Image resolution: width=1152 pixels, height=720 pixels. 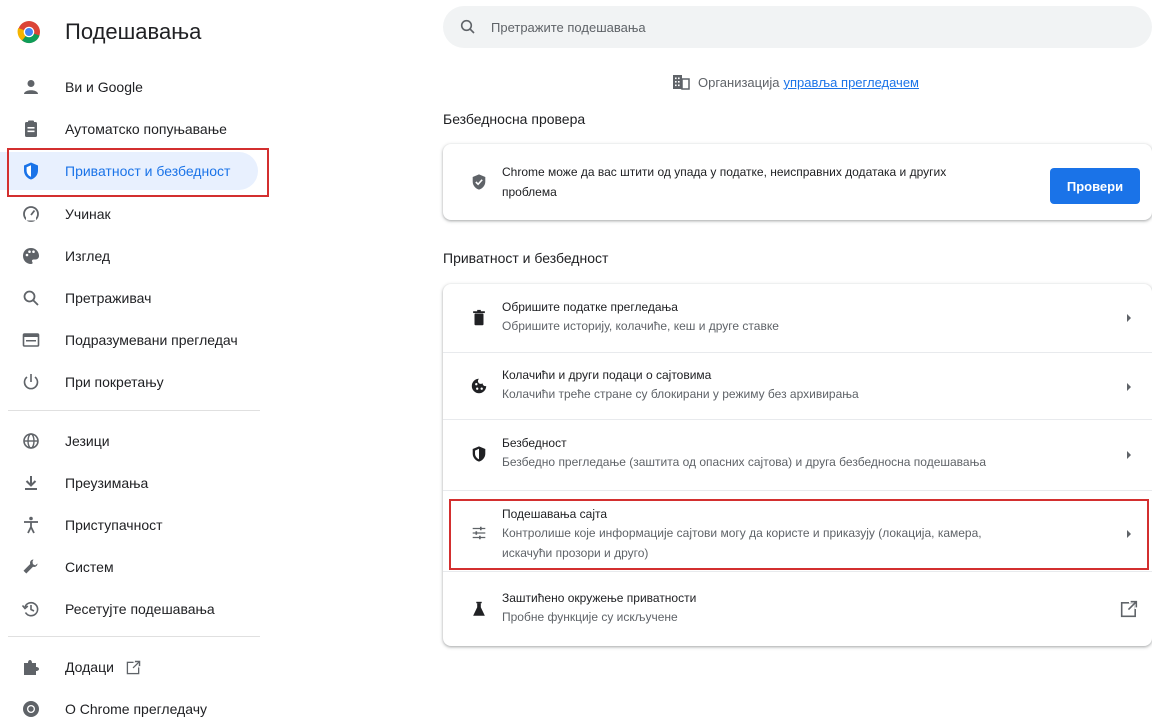 I want to click on sidebar-item-default-browser: Подразумевани прегледач, so click(x=131, y=340).